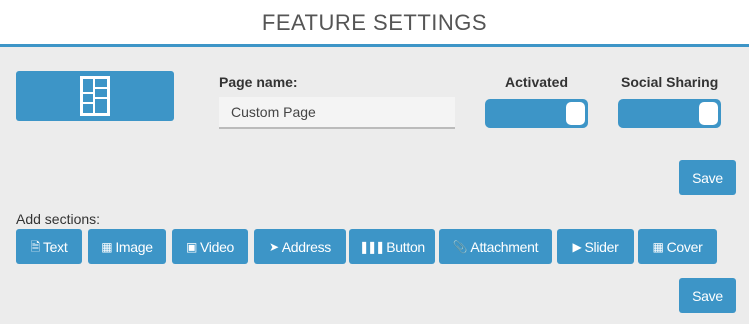 This screenshot has height=324, width=749. Describe the element at coordinates (306, 246) in the screenshot. I see `add-address-label: Address` at that location.